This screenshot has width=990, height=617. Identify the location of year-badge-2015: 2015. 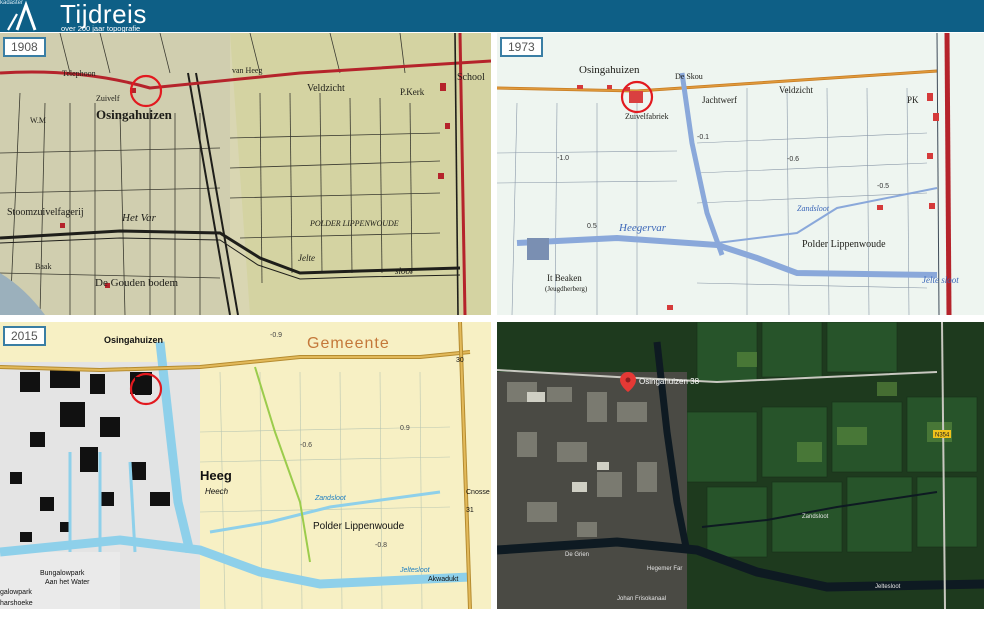
(24, 336).